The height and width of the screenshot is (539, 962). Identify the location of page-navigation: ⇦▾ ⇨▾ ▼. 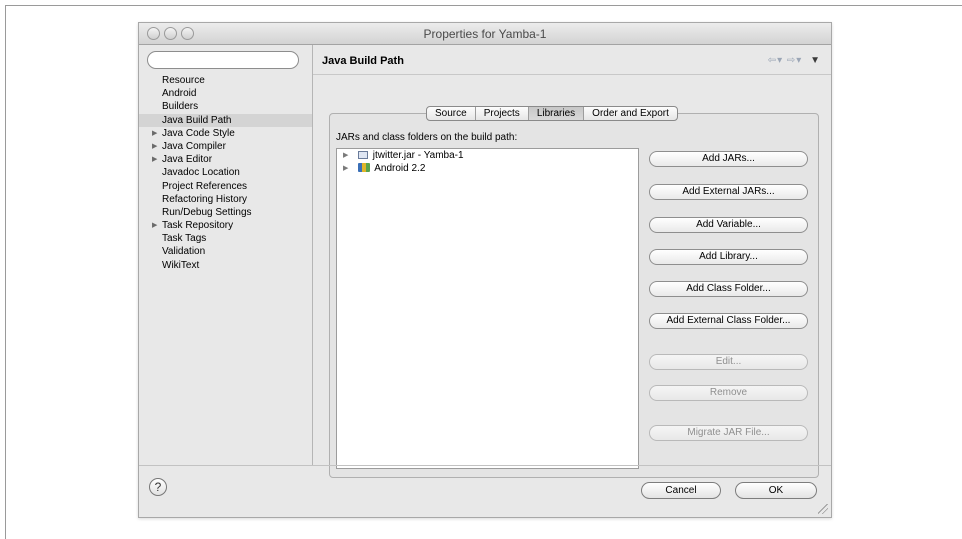
(794, 60).